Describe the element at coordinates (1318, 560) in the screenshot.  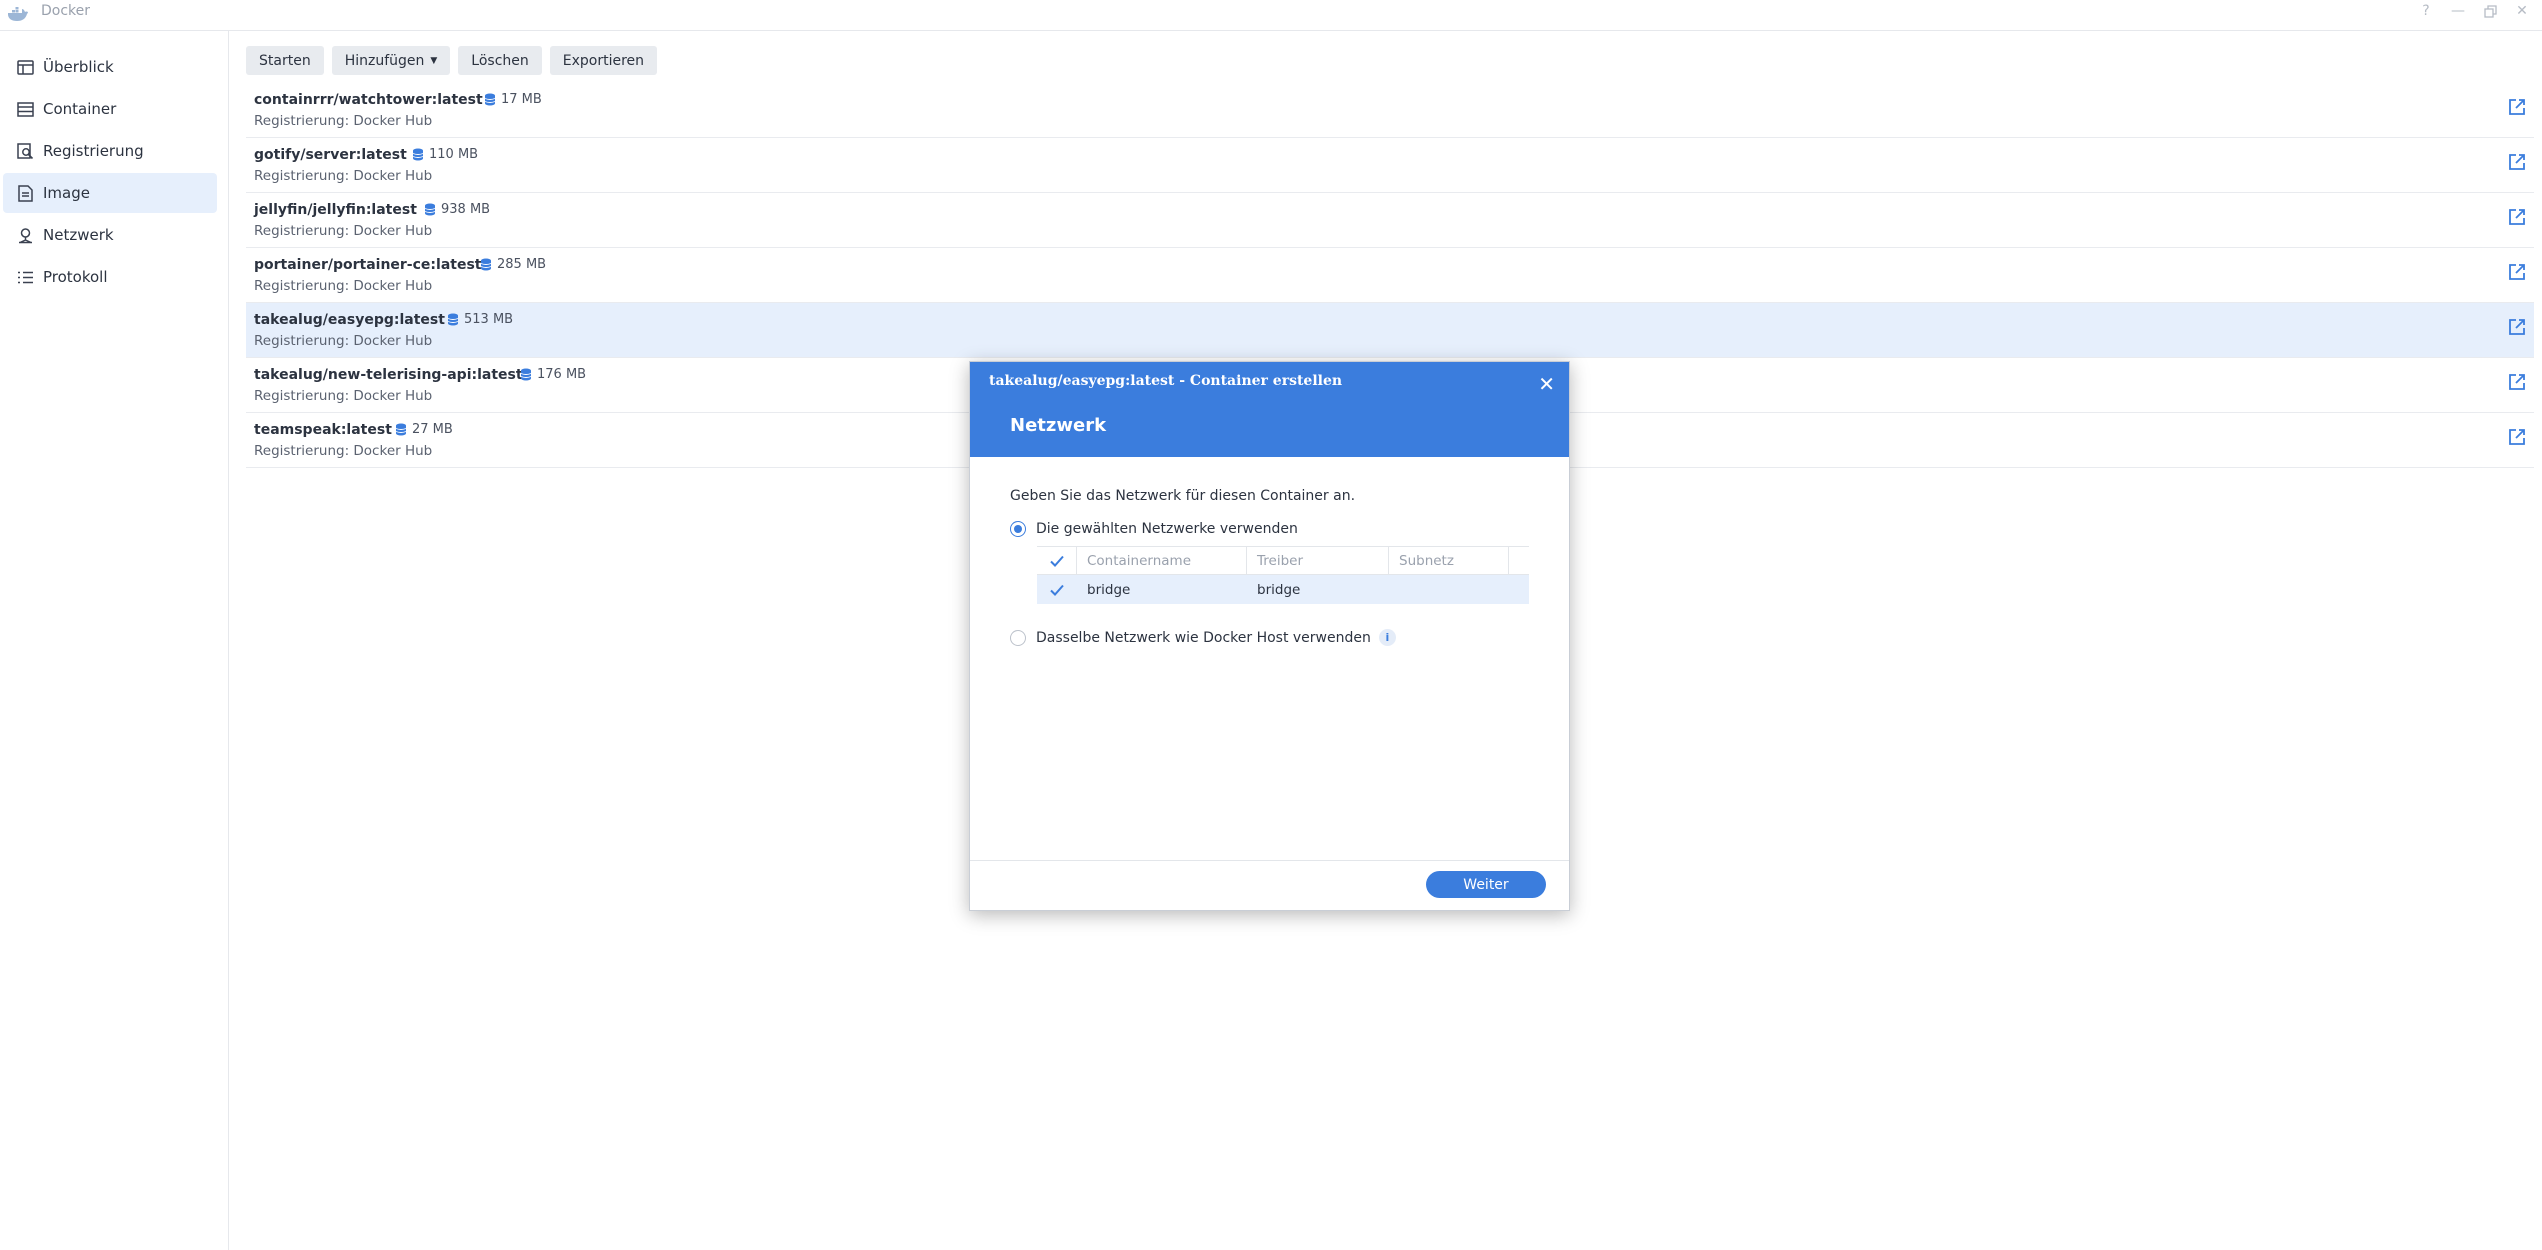
I see `column-header-driver: Treiber` at that location.